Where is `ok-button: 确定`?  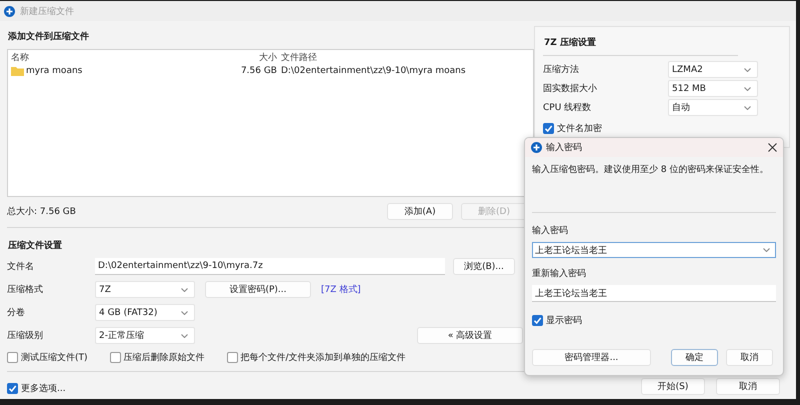
ok-button: 确定 is located at coordinates (694, 357).